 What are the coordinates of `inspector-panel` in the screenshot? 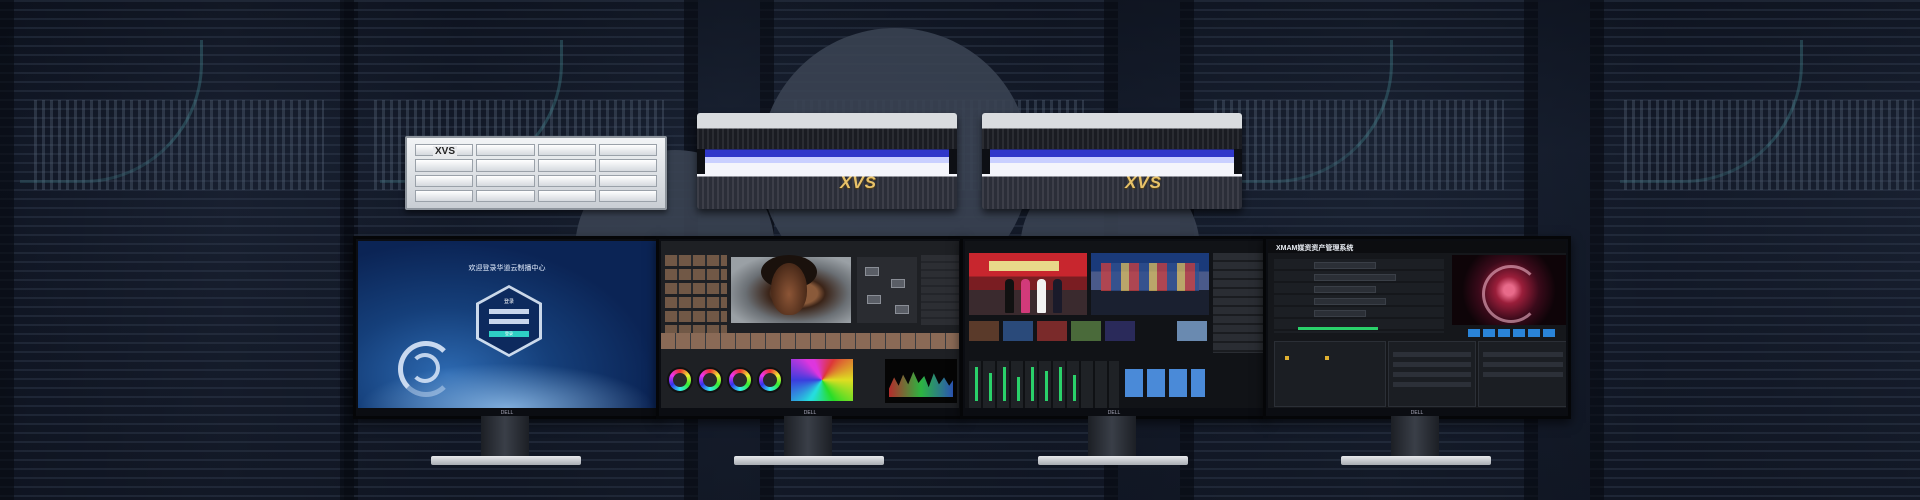 It's located at (940, 290).